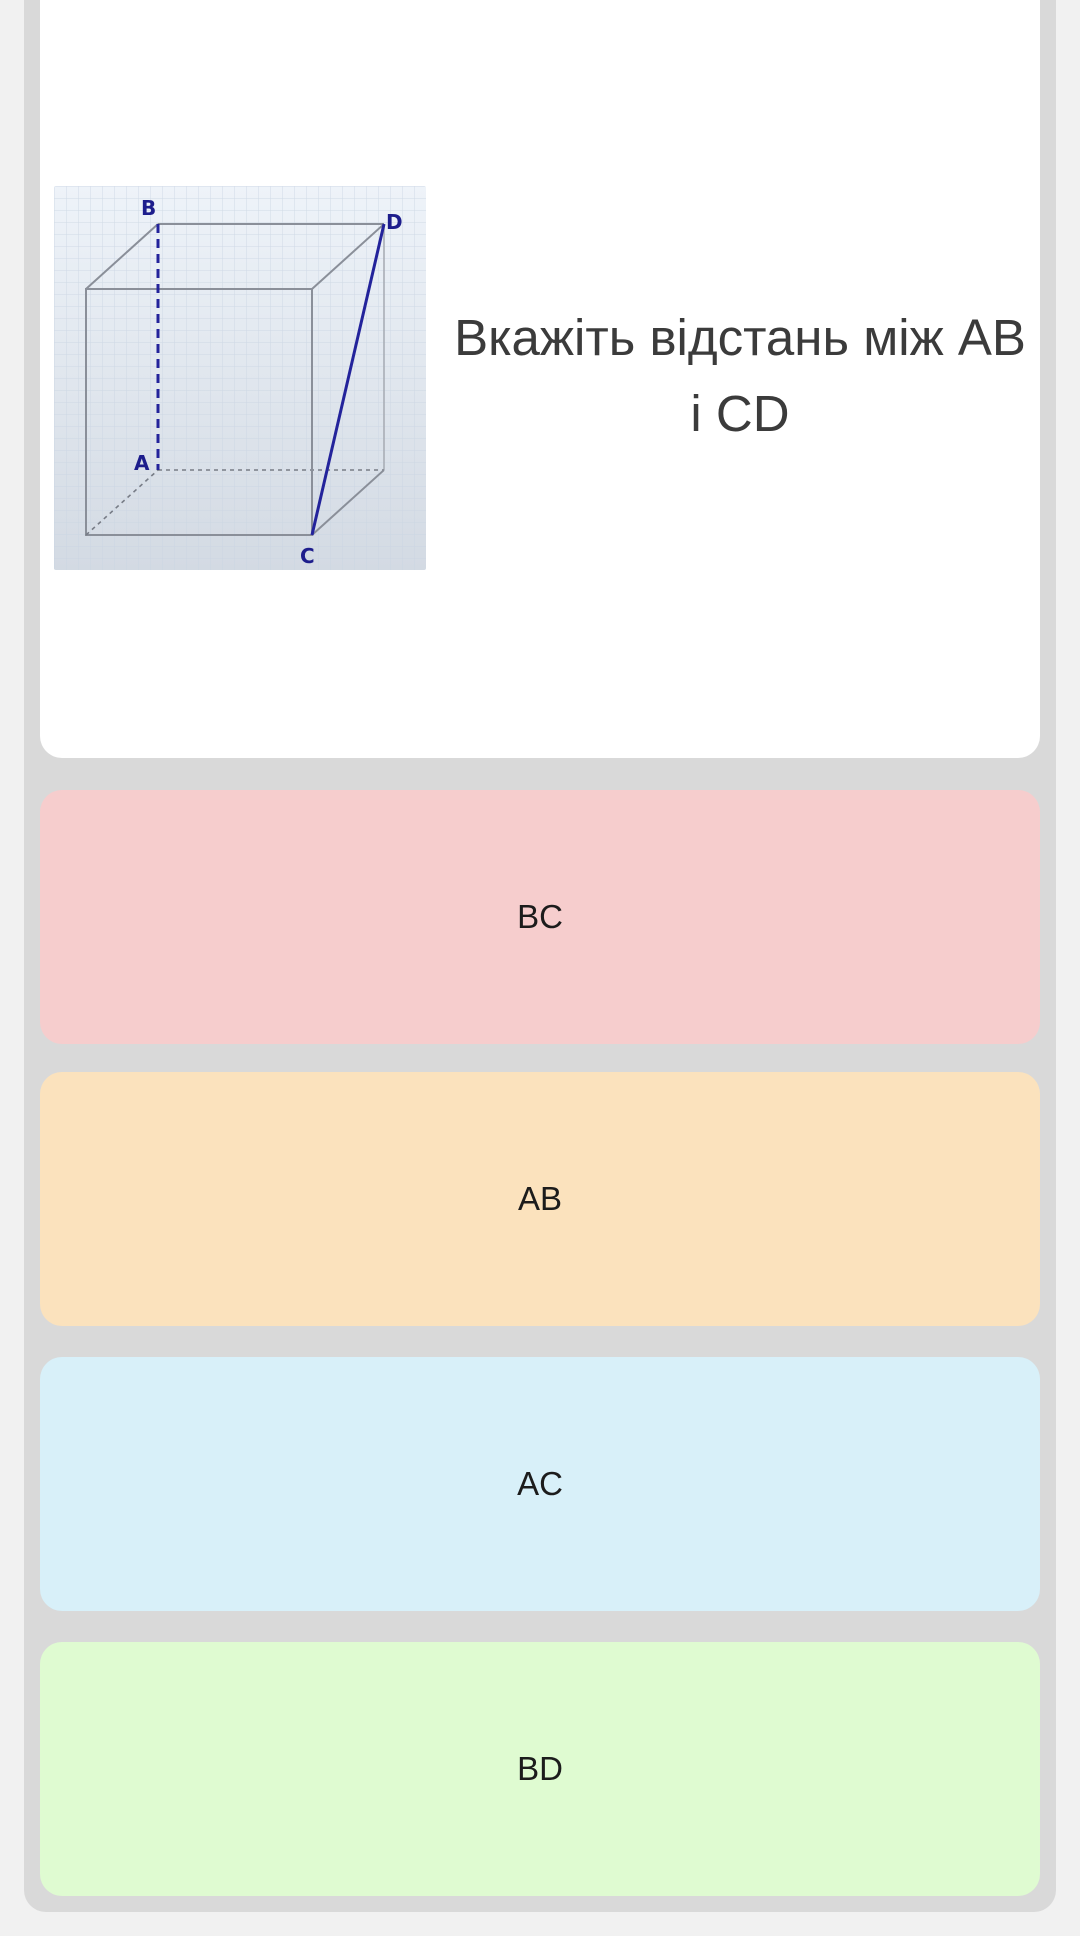 Image resolution: width=1080 pixels, height=1936 pixels. I want to click on question-text: Вкажіть відстань між AB і CD, so click(740, 375).